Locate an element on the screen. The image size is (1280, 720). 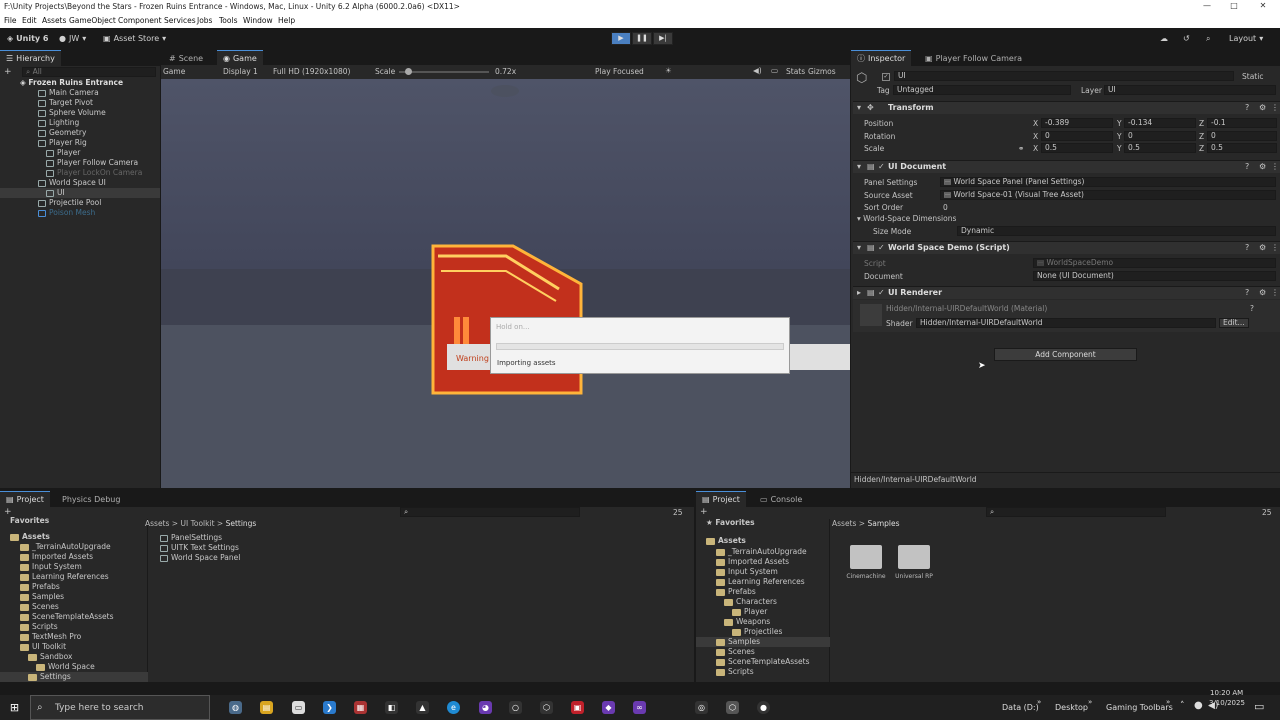
game-mode-dropdown: Game is located at coordinates (174, 71).